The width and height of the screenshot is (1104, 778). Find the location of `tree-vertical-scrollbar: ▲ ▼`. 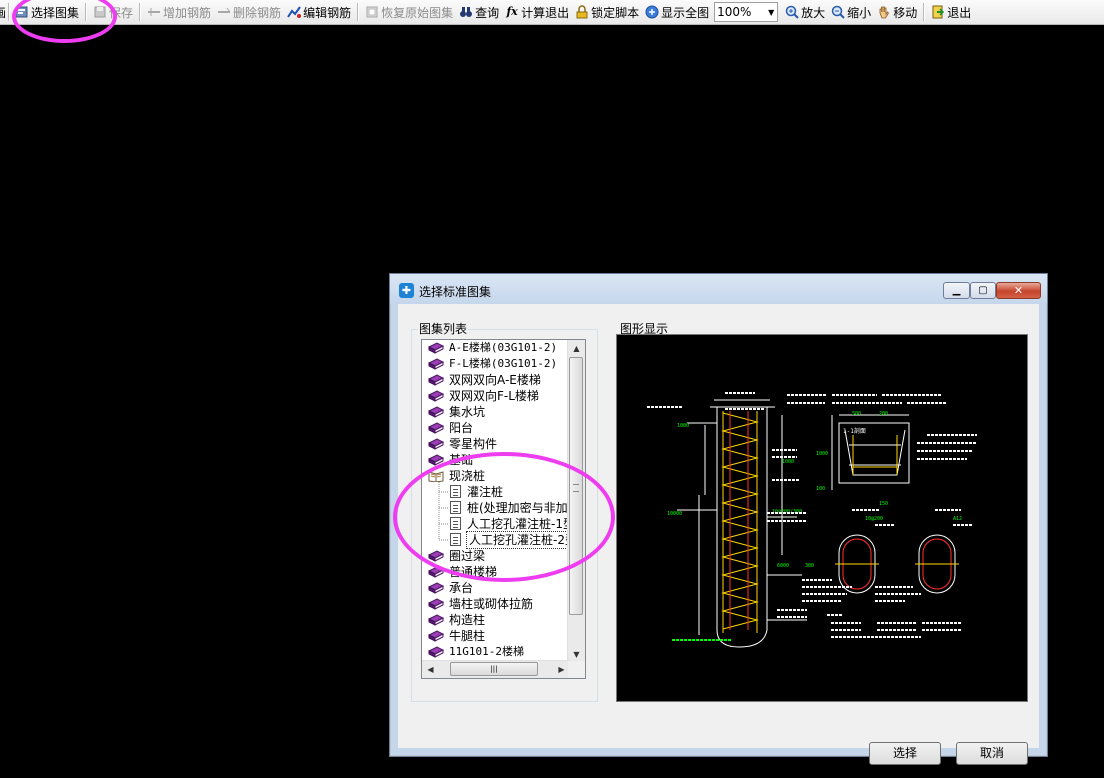

tree-vertical-scrollbar: ▲ ▼ is located at coordinates (576, 501).